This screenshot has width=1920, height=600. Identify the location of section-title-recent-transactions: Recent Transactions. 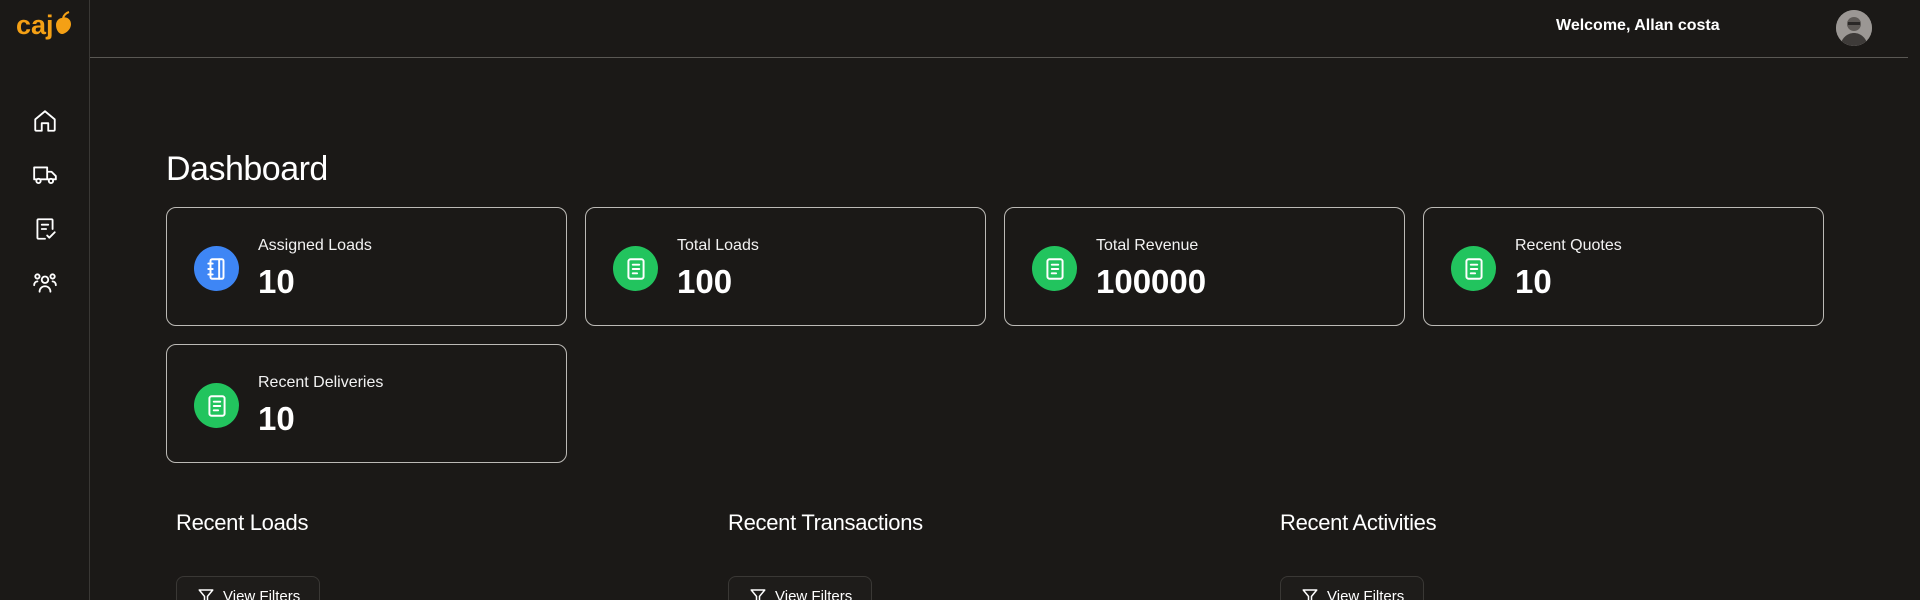
(825, 522).